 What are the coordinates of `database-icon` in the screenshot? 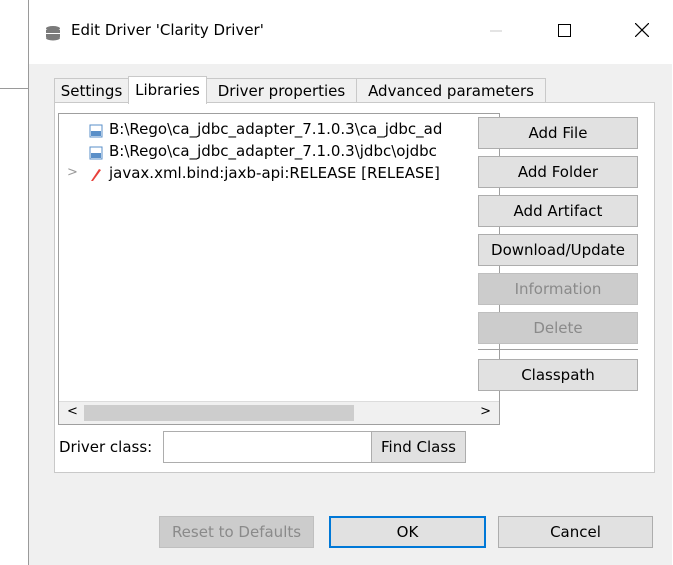 It's located at (53, 35).